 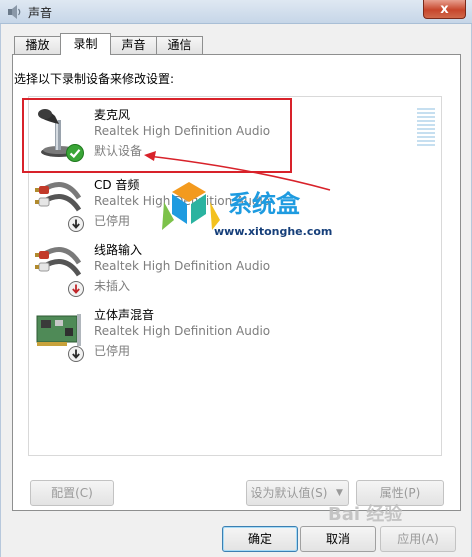 What do you see at coordinates (236, 12) in the screenshot?
I see `title-bar: 声音 x` at bounding box center [236, 12].